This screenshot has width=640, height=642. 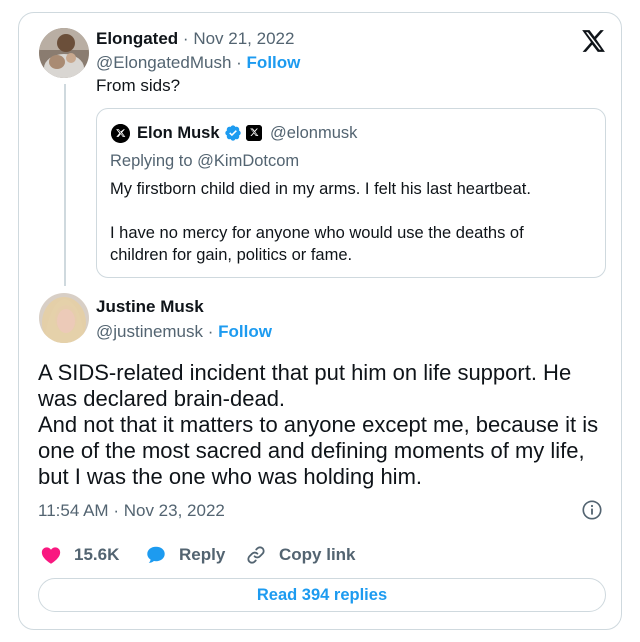 I want to click on main-tweet-header: Justine Musk, so click(x=150, y=307).